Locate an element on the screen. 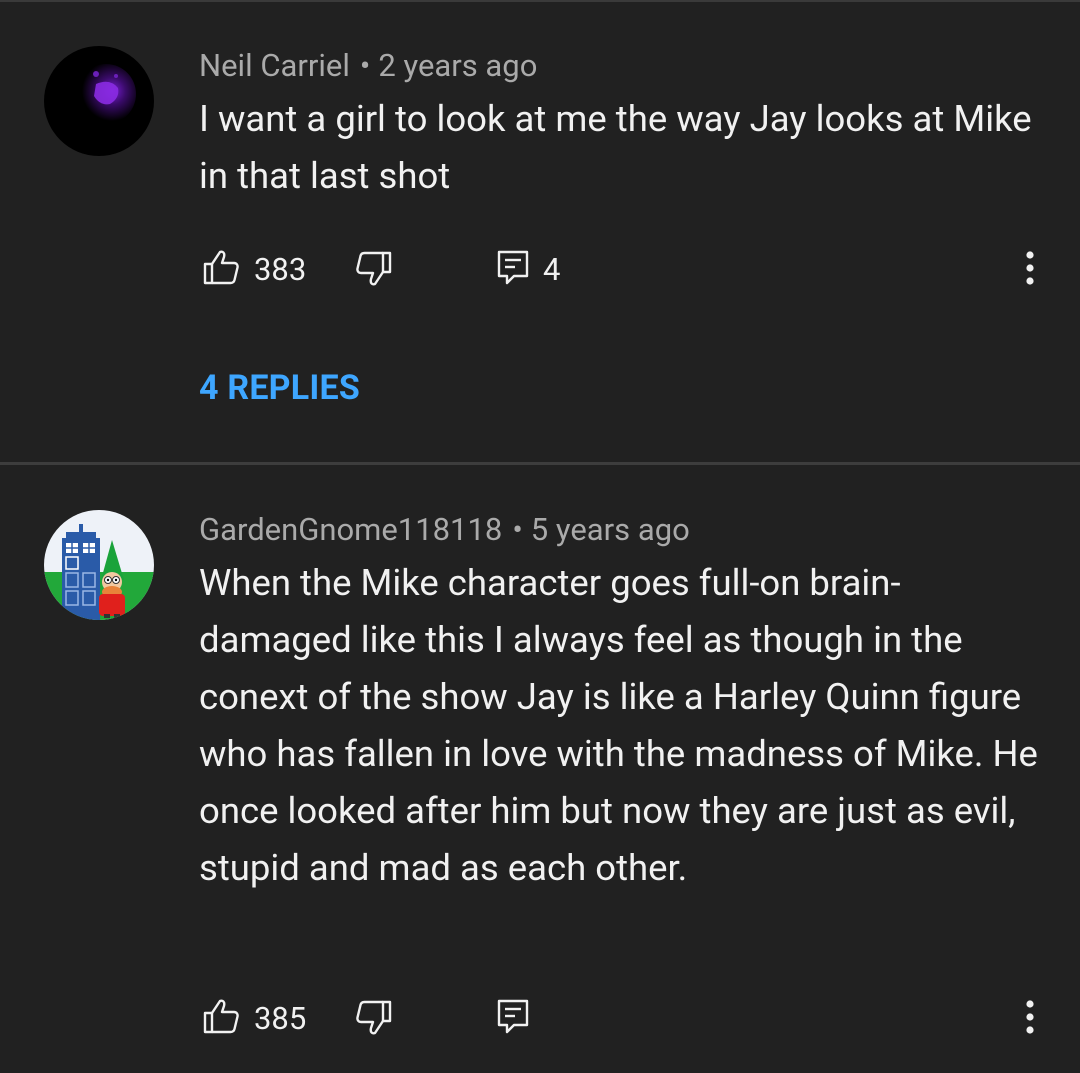  like-count: 385 is located at coordinates (280, 1018).